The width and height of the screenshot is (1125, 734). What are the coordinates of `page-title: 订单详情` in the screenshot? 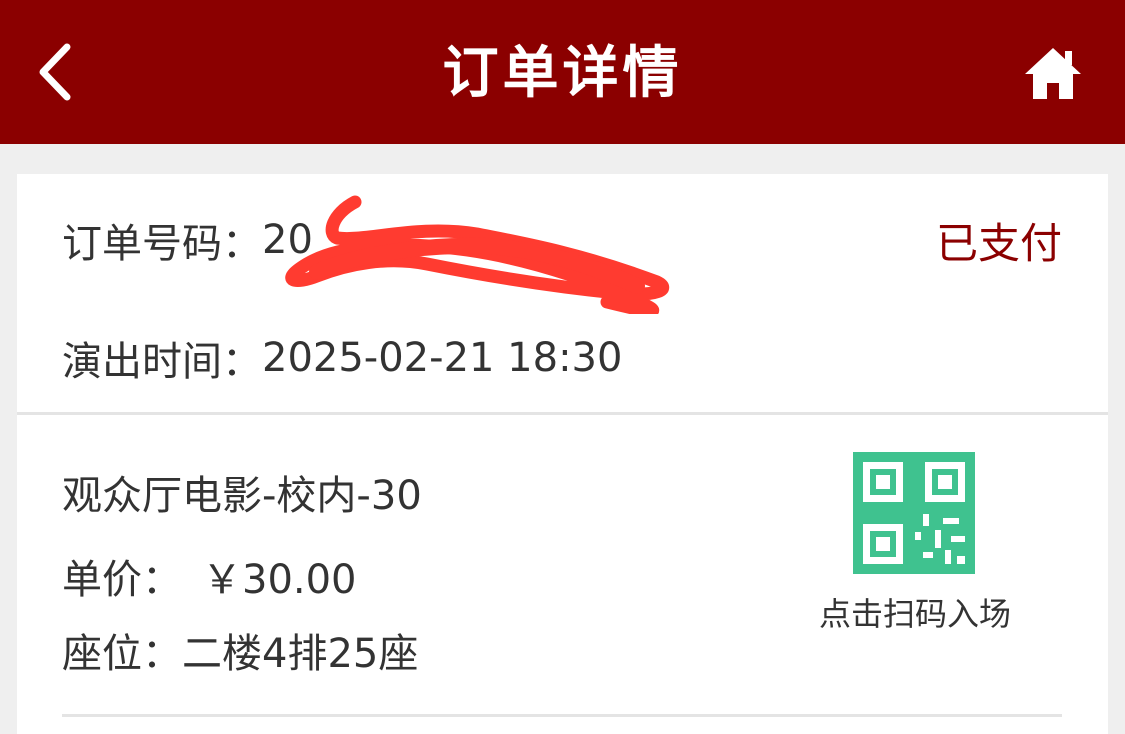 It's located at (562, 73).